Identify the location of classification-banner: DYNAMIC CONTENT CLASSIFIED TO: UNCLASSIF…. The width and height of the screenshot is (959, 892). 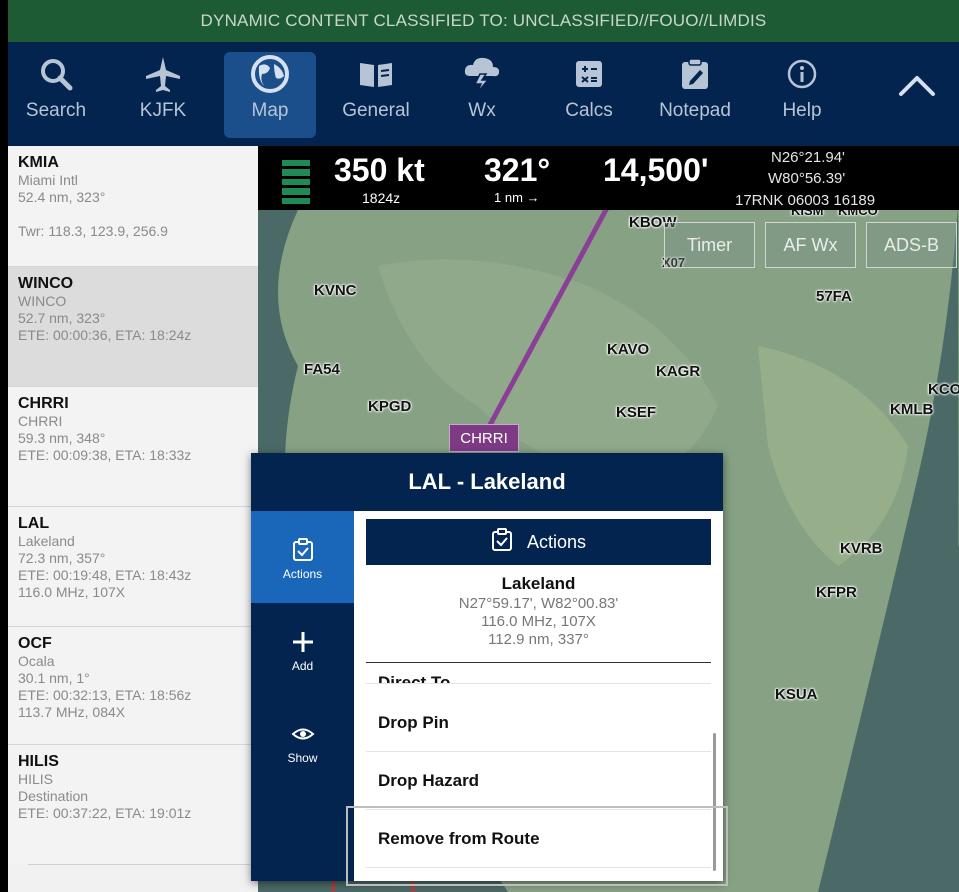
(483, 21).